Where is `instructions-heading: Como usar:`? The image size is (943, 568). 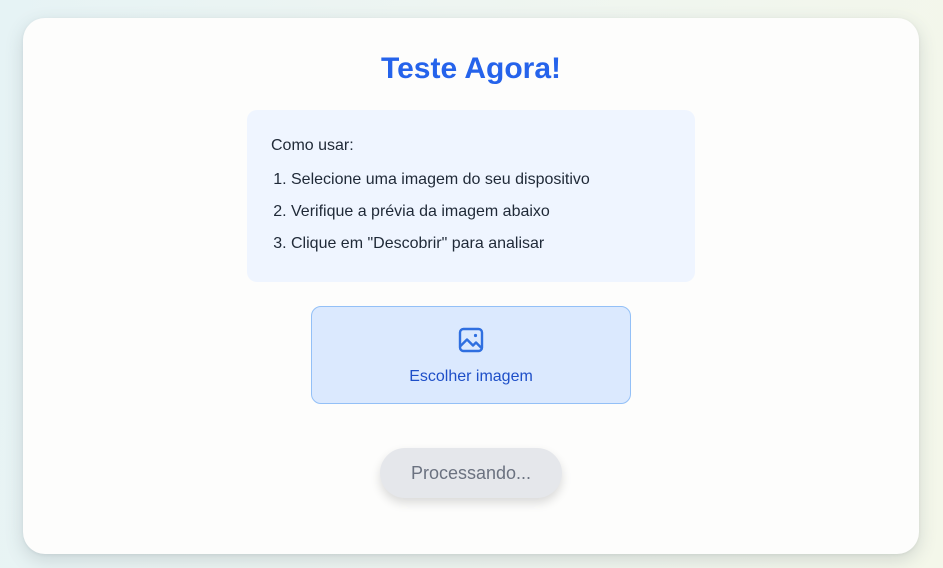
instructions-heading: Como usar: is located at coordinates (312, 145).